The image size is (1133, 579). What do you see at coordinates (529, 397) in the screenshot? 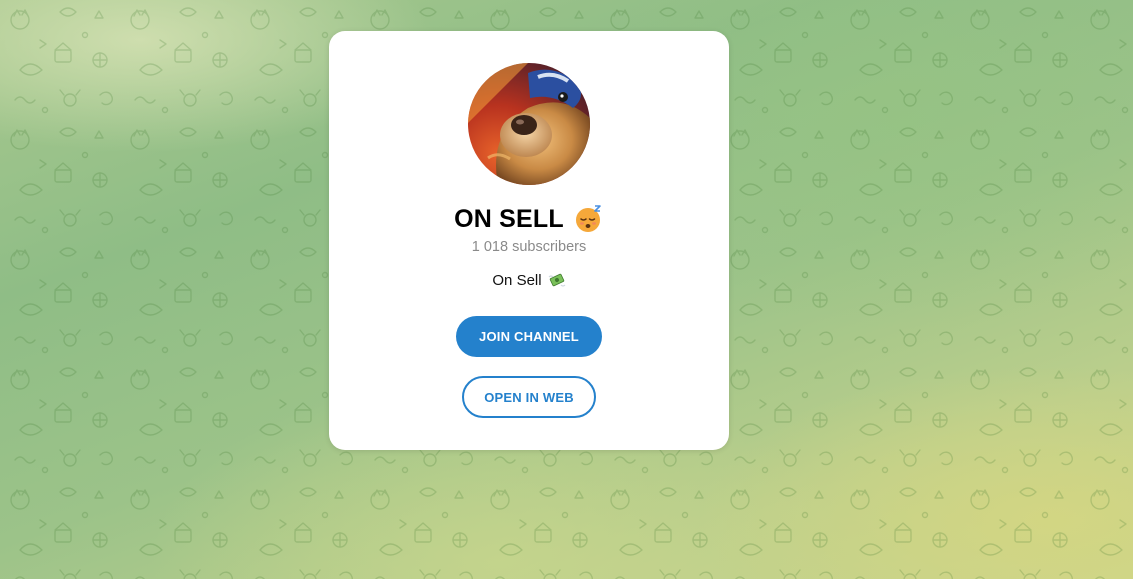
I see `open-in-web-button: OPEN IN WEB` at bounding box center [529, 397].